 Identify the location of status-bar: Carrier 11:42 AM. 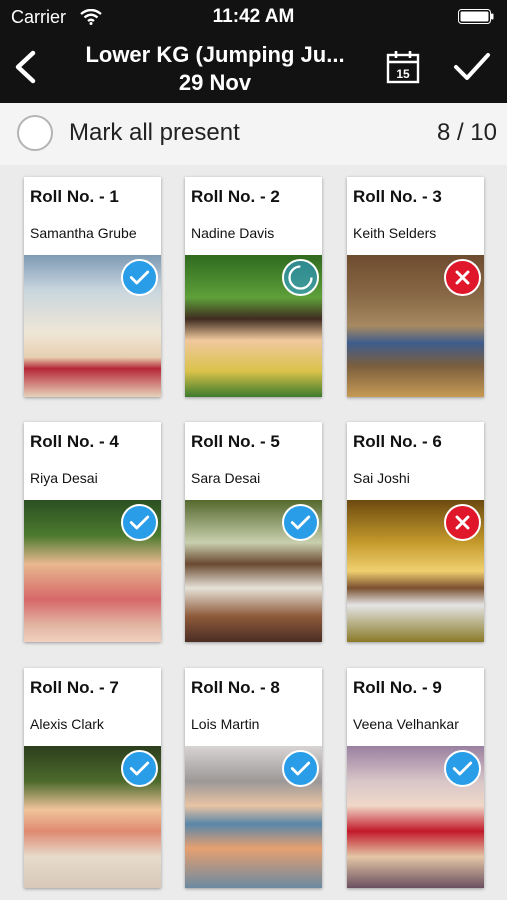
(253, 17).